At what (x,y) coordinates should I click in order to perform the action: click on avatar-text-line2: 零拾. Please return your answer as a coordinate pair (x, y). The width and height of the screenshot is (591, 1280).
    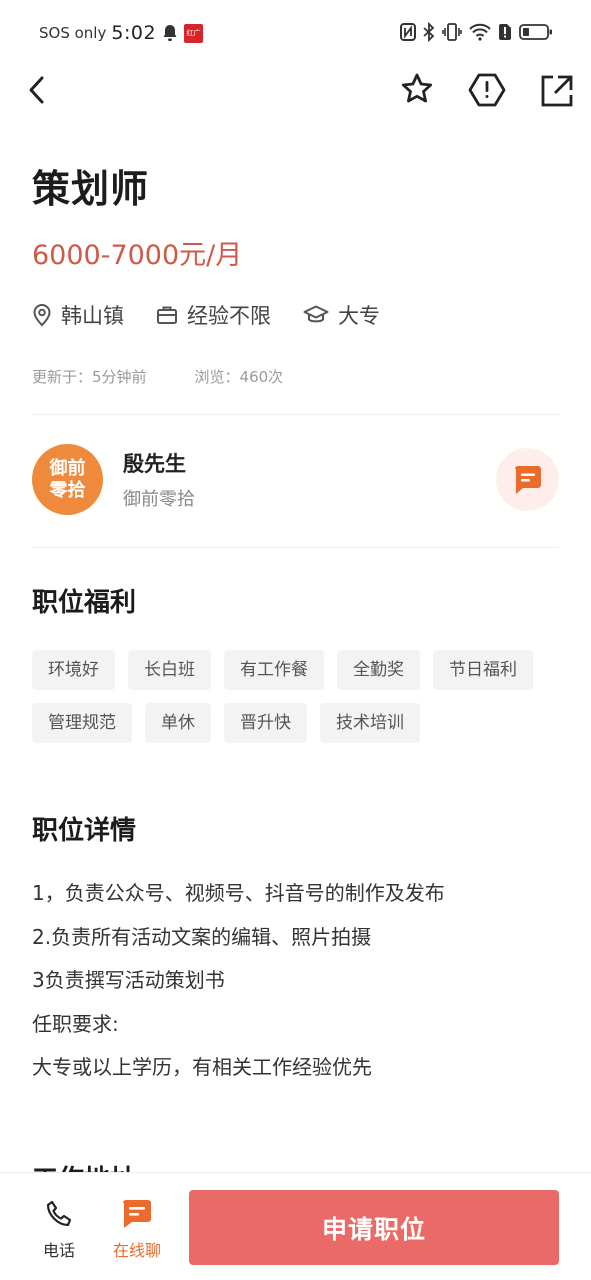
    Looking at the image, I should click on (67, 490).